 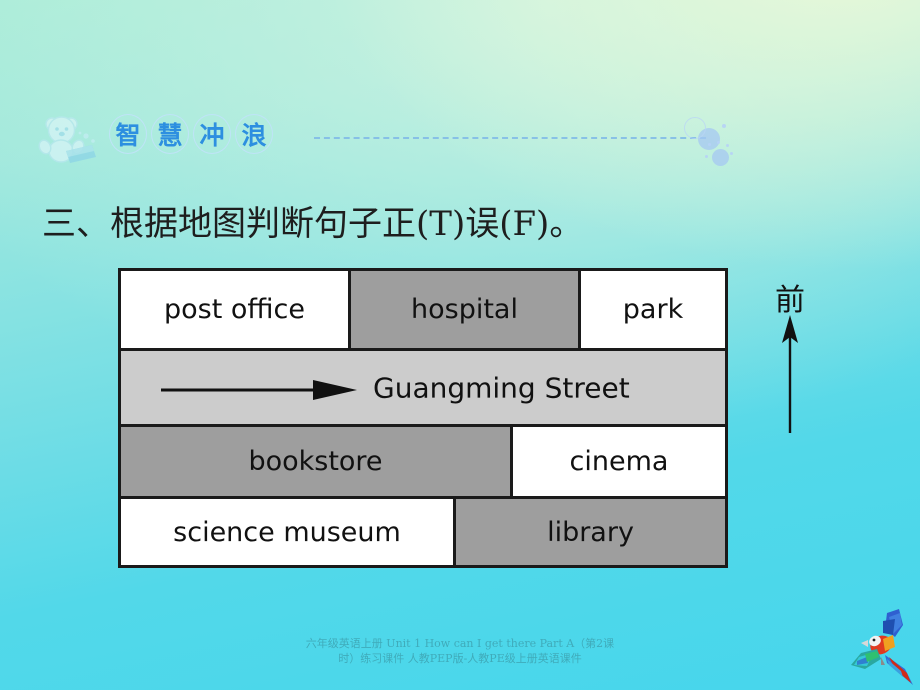 What do you see at coordinates (879, 647) in the screenshot?
I see `parrot-icon` at bounding box center [879, 647].